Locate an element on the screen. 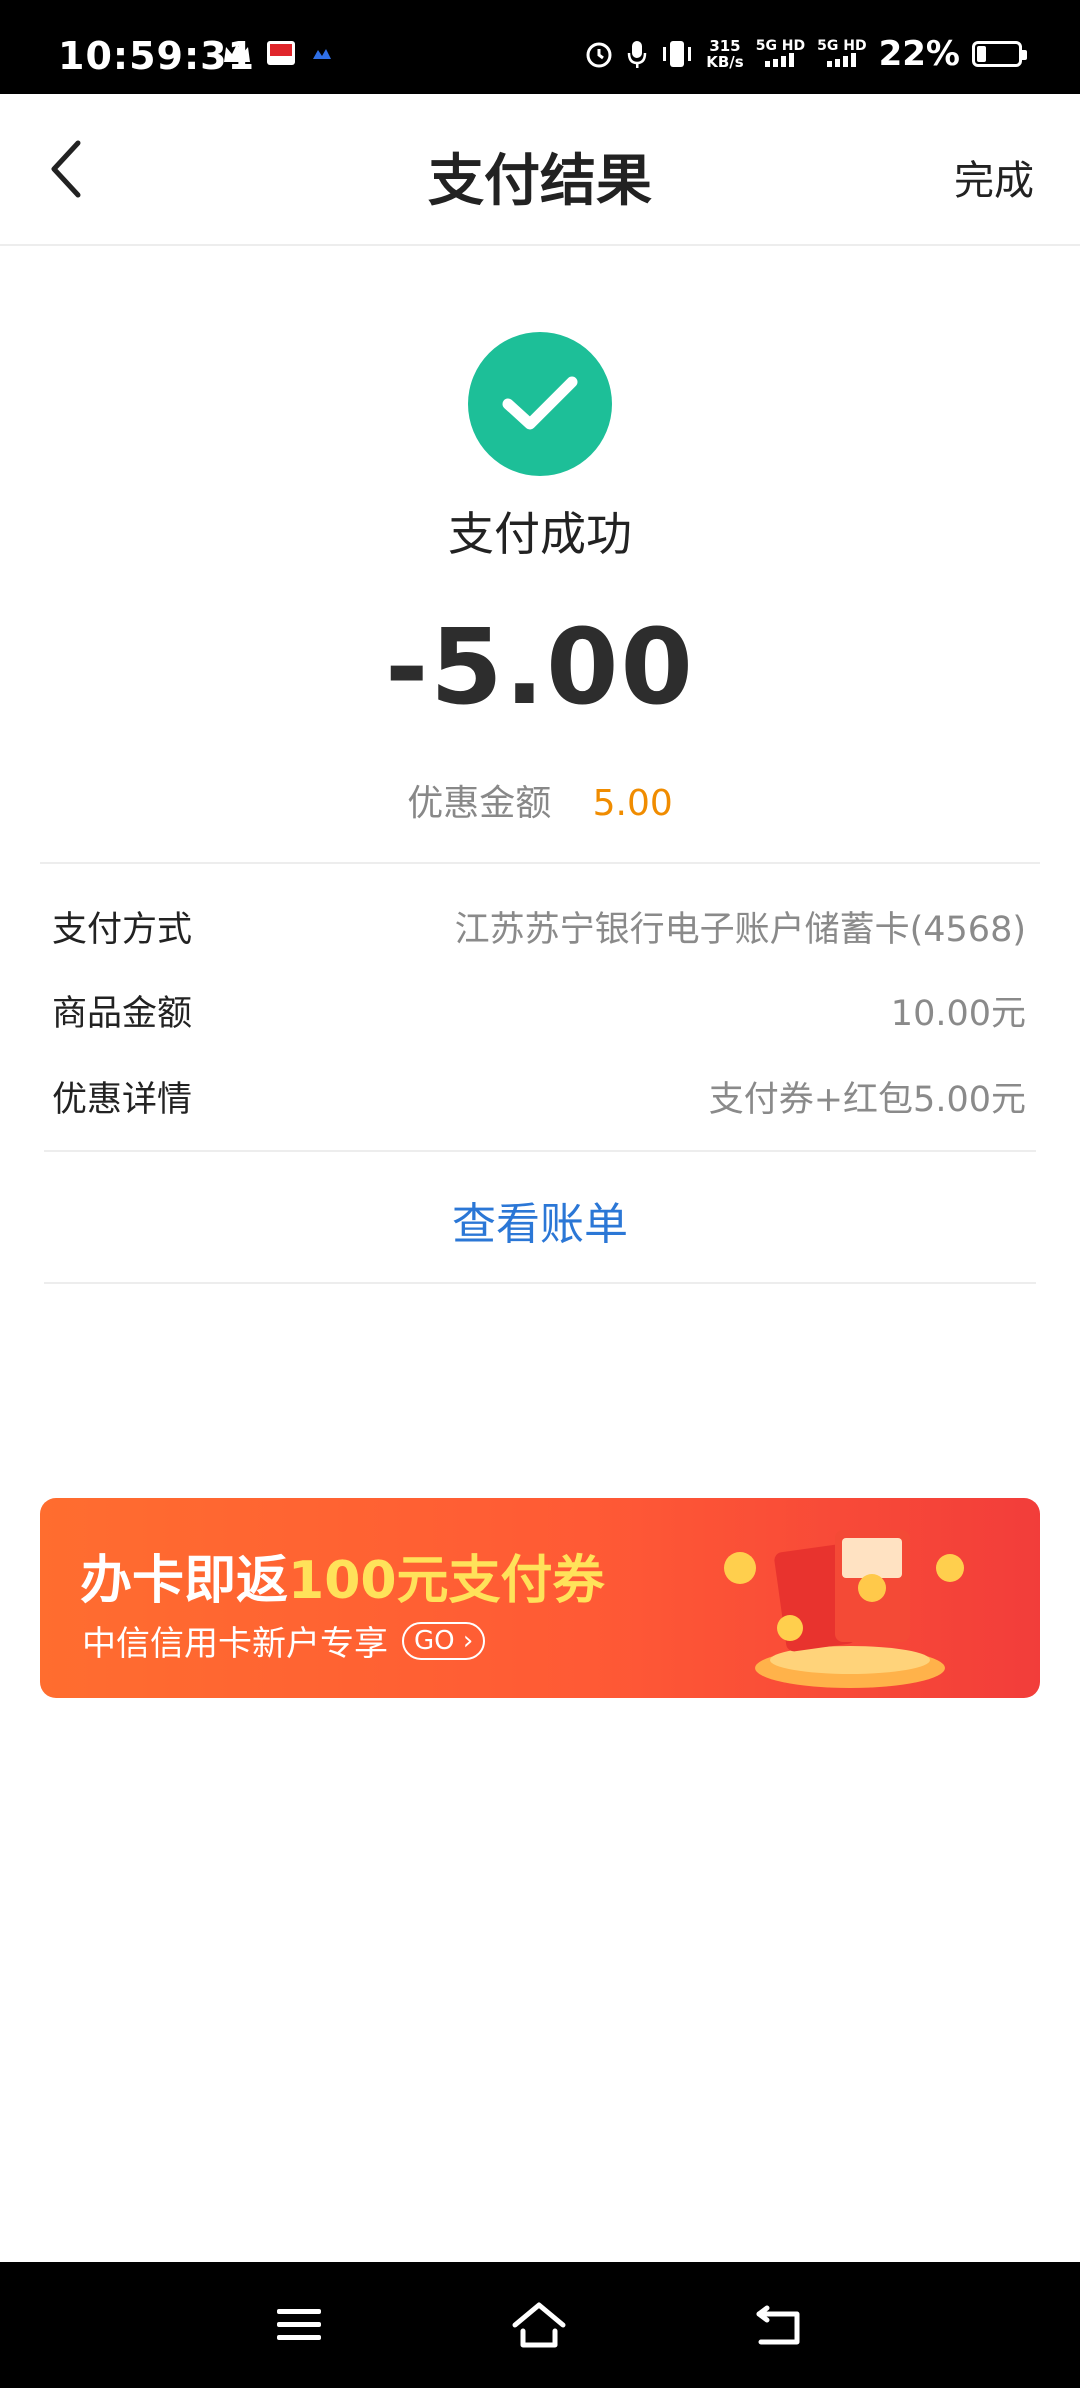  detail-row-payment-method: 支付方式 江苏苏宁银行电子账户储蓄卡(4568) is located at coordinates (539, 926).